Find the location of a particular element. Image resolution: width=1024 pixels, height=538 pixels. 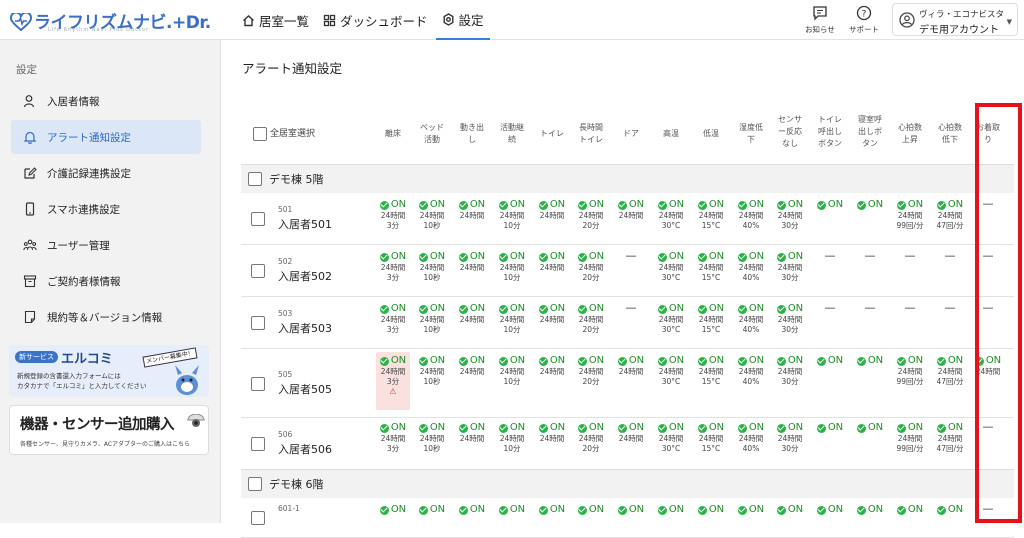

support-button: ? サポート is located at coordinates (864, 19).